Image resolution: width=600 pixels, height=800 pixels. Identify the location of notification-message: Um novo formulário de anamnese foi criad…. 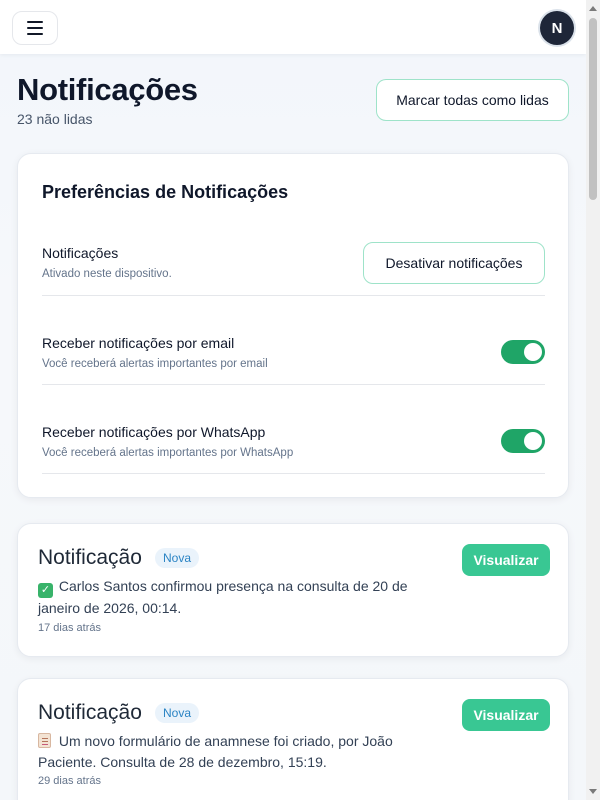
(228, 752).